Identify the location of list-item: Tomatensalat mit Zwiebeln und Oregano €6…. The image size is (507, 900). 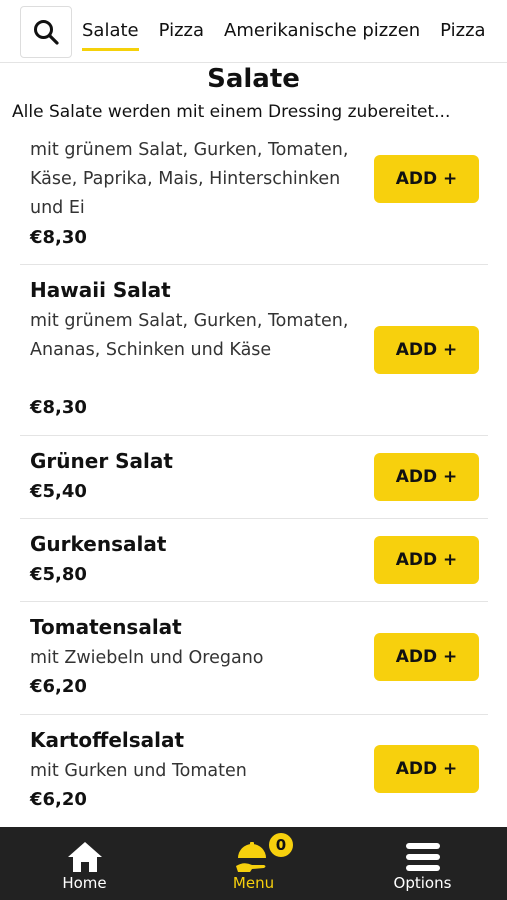
(254, 658).